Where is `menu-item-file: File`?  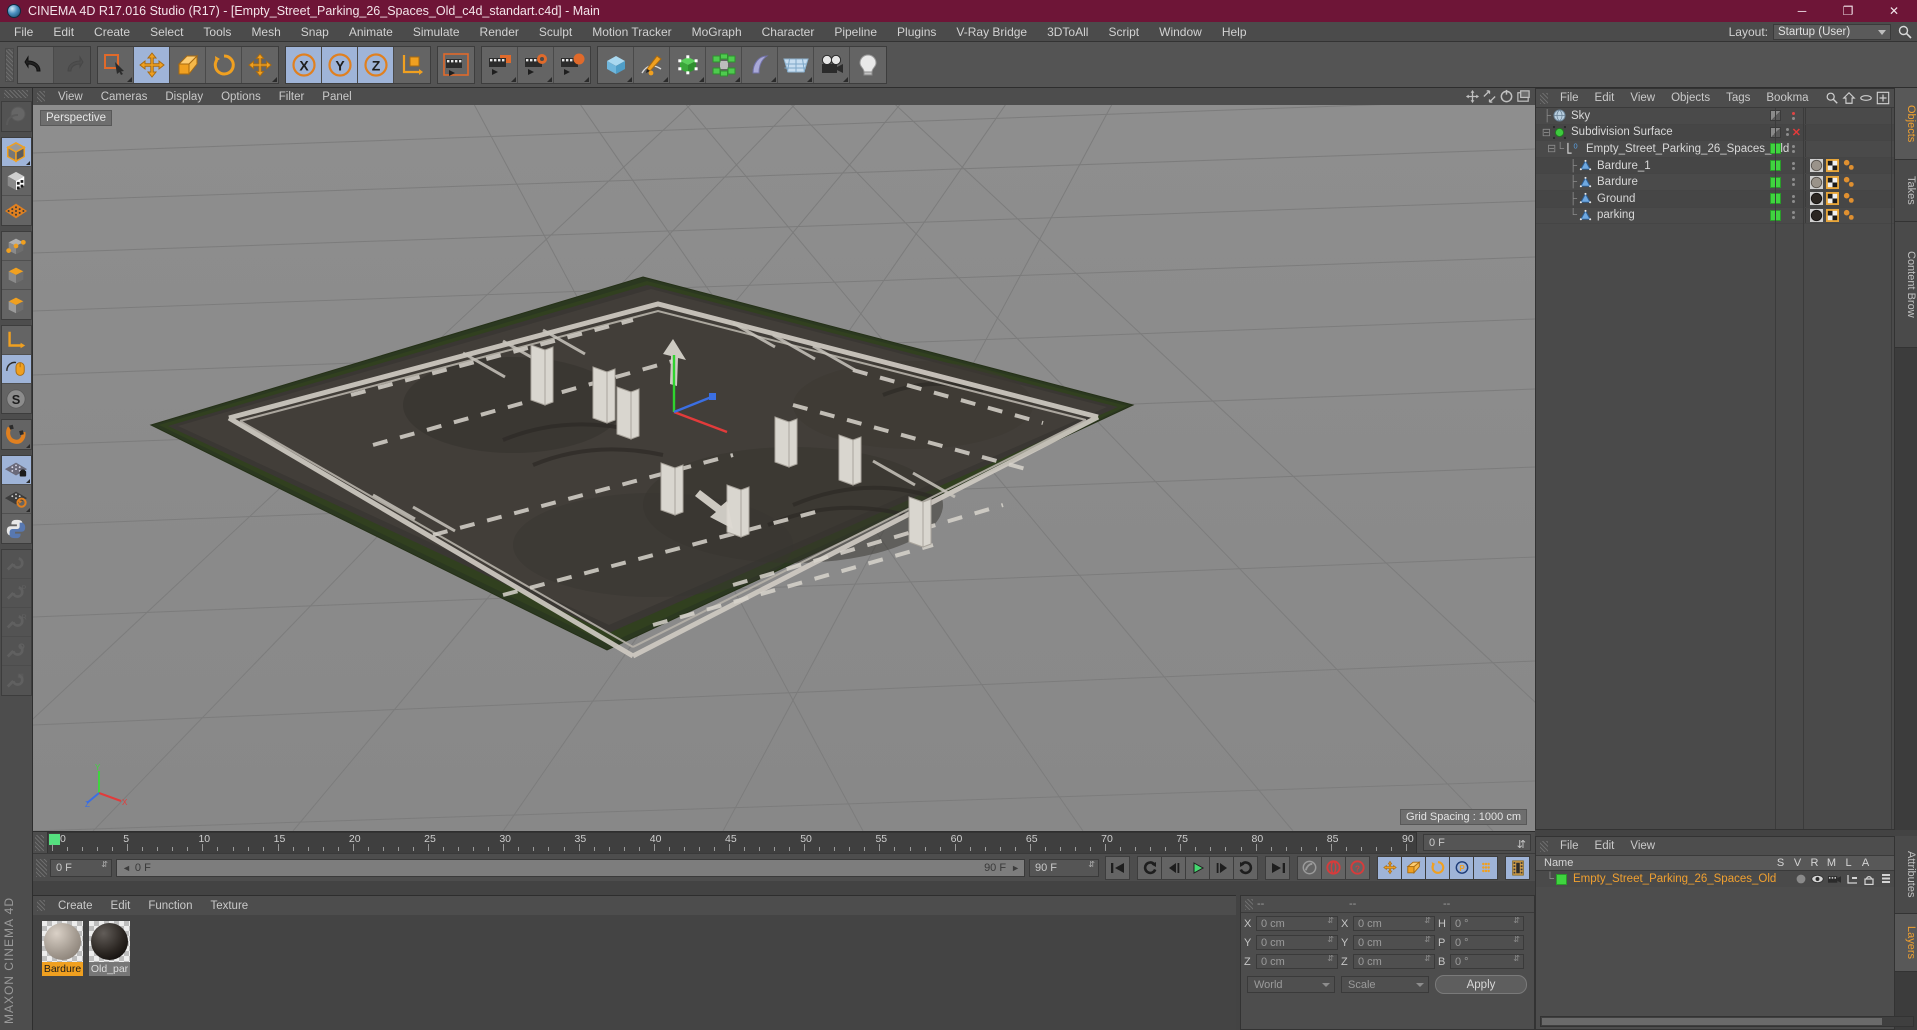 menu-item-file: File is located at coordinates (23, 32).